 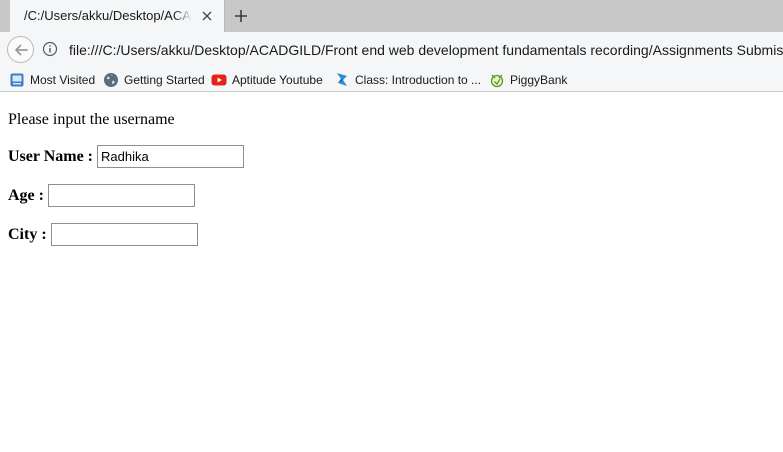 What do you see at coordinates (124, 234) in the screenshot?
I see `city-input` at bounding box center [124, 234].